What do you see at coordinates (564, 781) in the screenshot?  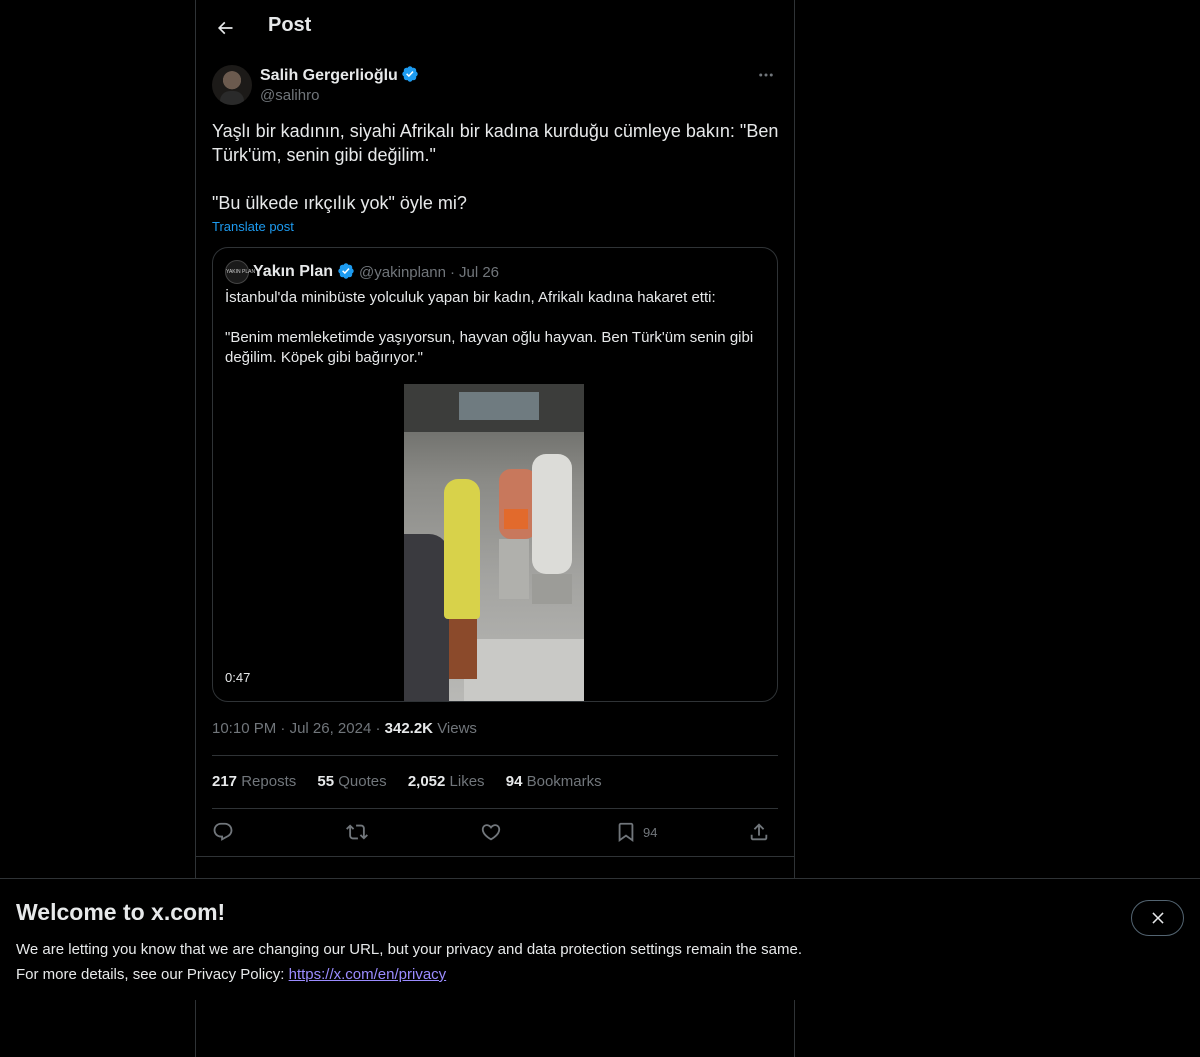 I see `bookmarks-label: Bookmarks` at bounding box center [564, 781].